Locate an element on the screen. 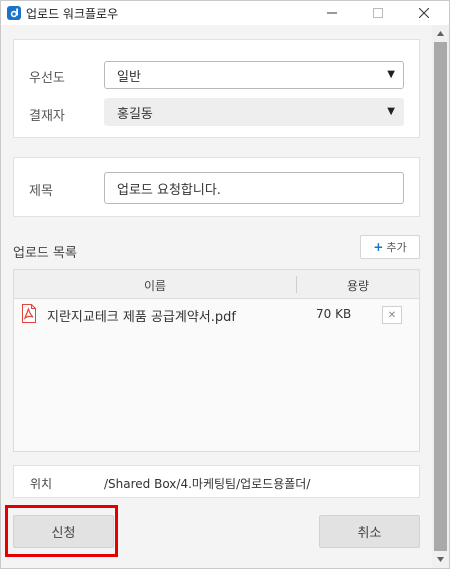  subject-input: 업로드 요청합니다. is located at coordinates (254, 188).